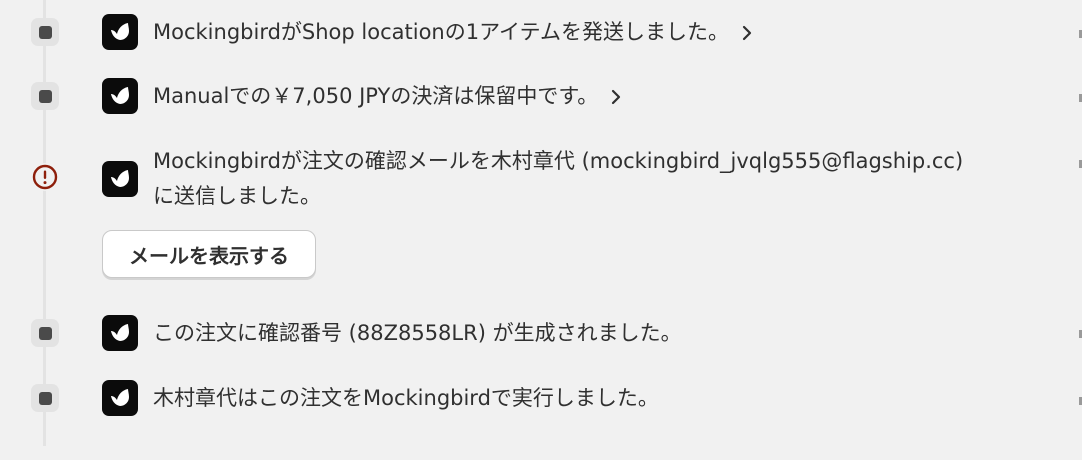 The image size is (1082, 460). What do you see at coordinates (376, 96) in the screenshot?
I see `timeline-message: Manualでの￥7,050 JPYの決済は保留中です。` at bounding box center [376, 96].